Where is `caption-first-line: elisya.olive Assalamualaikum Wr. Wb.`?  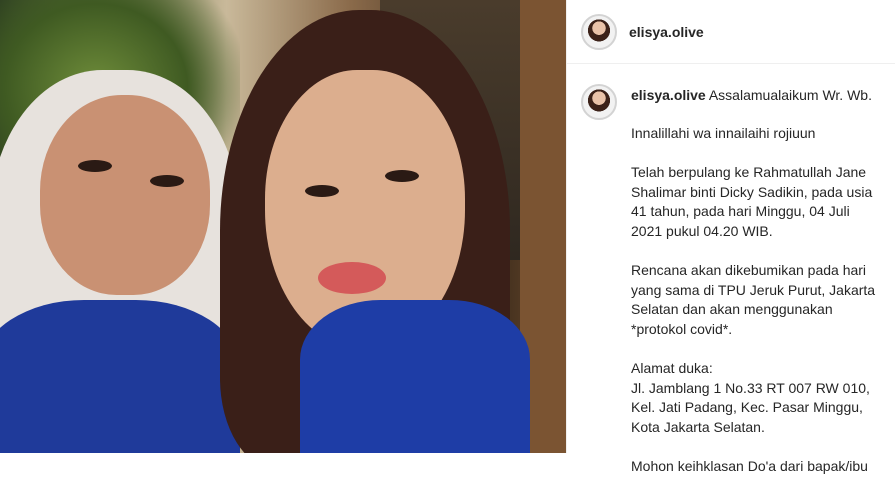 caption-first-line: elisya.olive Assalamualaikum Wr. Wb. is located at coordinates (756, 96).